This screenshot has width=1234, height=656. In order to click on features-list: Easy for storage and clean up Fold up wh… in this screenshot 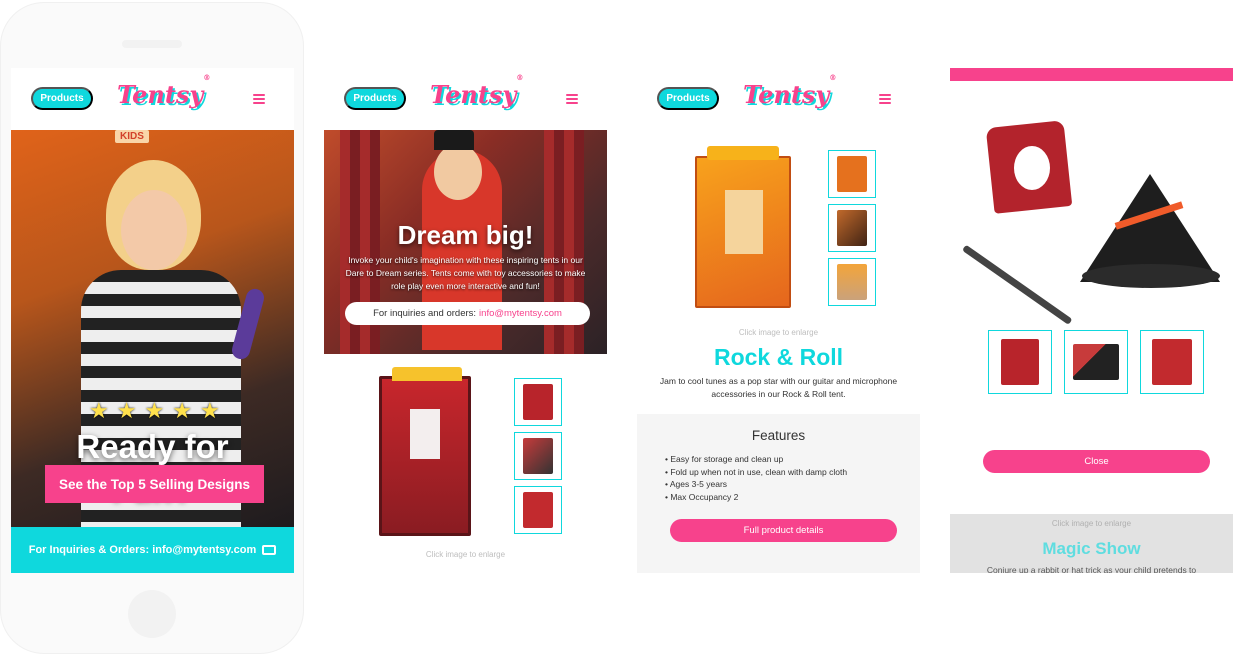, I will do `click(756, 478)`.